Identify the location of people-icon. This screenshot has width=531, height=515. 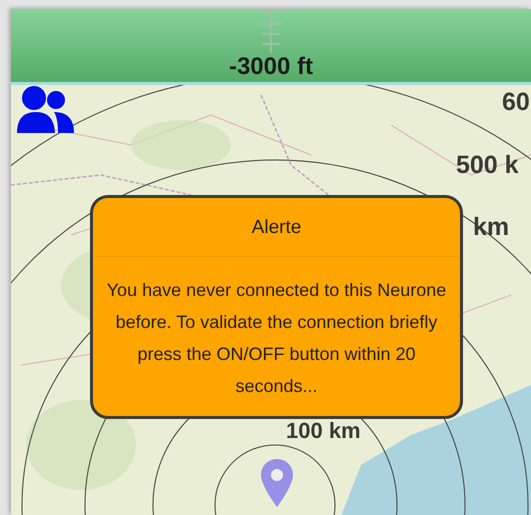
(44, 109).